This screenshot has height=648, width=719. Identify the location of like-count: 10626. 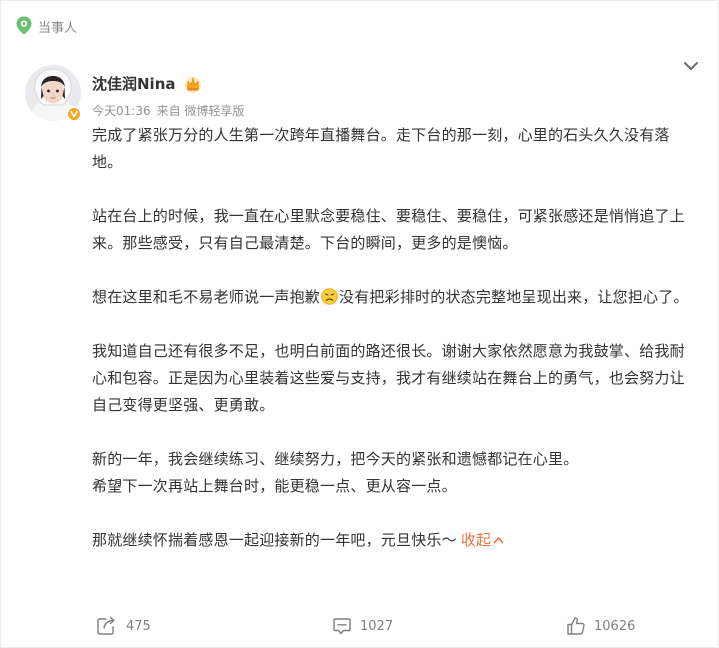
(615, 626).